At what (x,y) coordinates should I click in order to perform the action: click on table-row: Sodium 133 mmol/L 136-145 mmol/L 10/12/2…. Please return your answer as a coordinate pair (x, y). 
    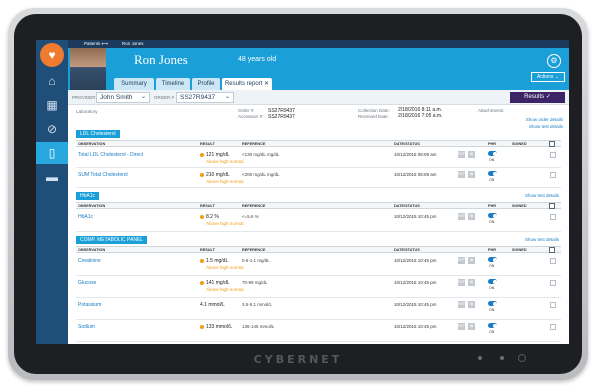
    Looking at the image, I should click on (318, 331).